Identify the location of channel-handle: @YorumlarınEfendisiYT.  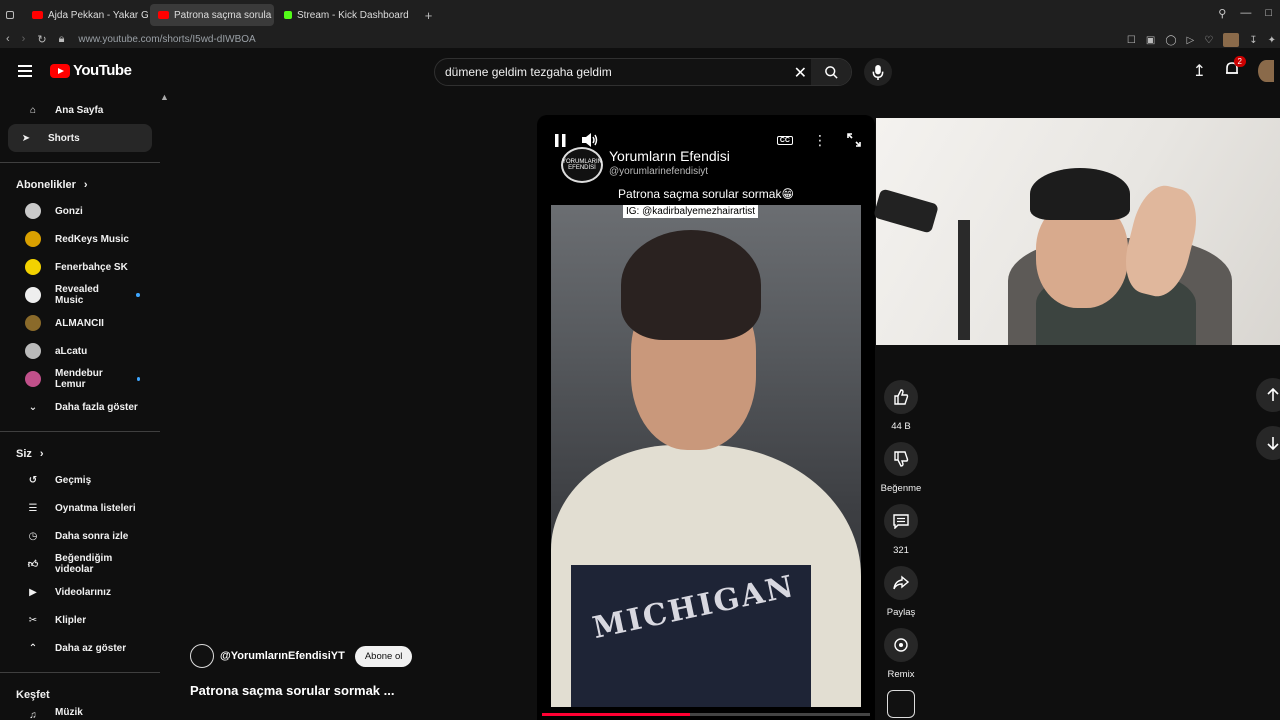
(282, 656).